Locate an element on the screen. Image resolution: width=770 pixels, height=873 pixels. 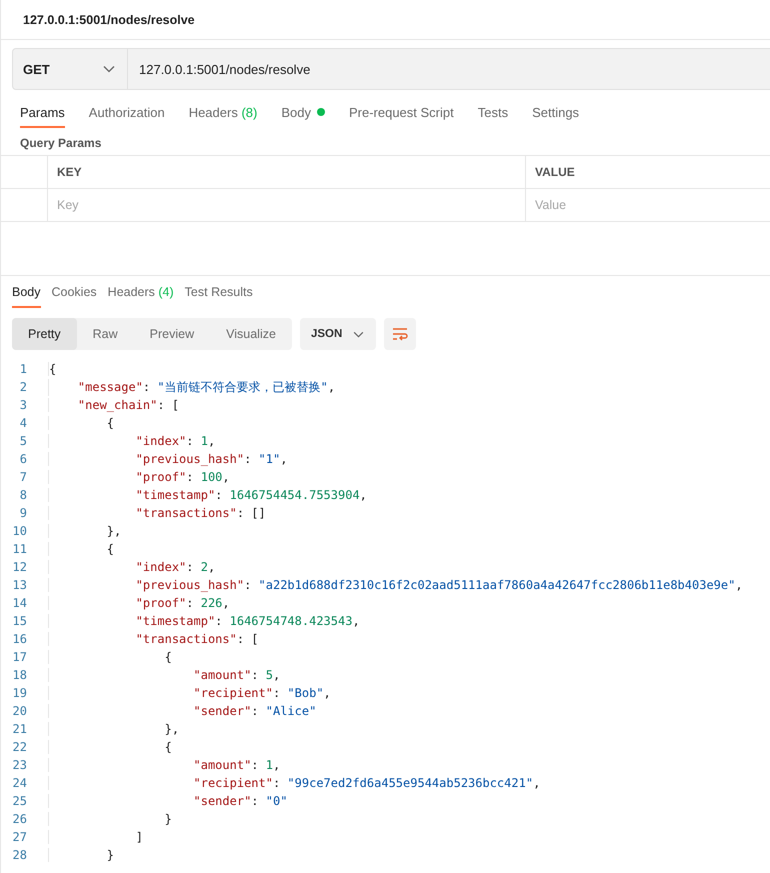
column-header: VALUE is located at coordinates (555, 172).